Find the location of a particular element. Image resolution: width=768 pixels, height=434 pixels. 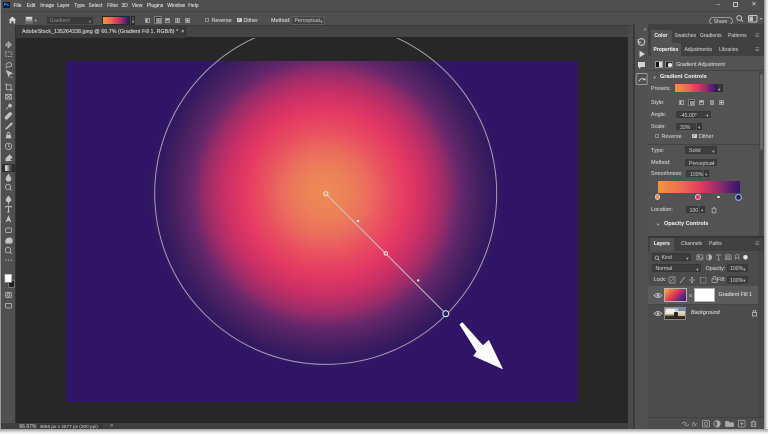

svg-text: fx is located at coordinates (695, 424).